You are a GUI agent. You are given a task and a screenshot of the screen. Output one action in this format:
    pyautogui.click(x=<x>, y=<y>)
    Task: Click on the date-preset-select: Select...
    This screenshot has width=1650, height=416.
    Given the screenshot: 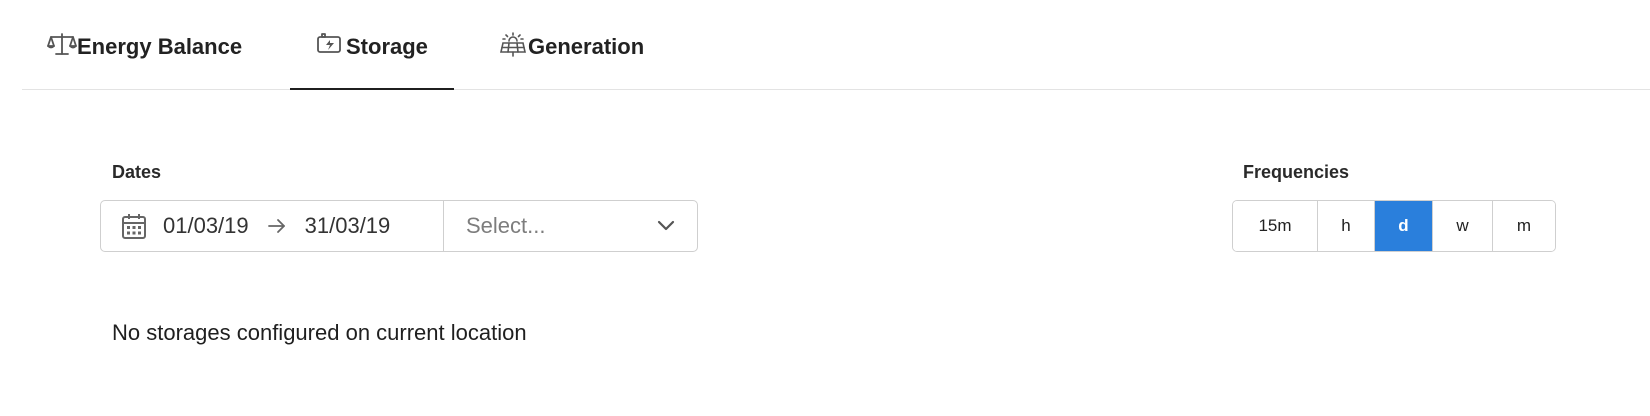 What is the action you would take?
    pyautogui.click(x=570, y=226)
    